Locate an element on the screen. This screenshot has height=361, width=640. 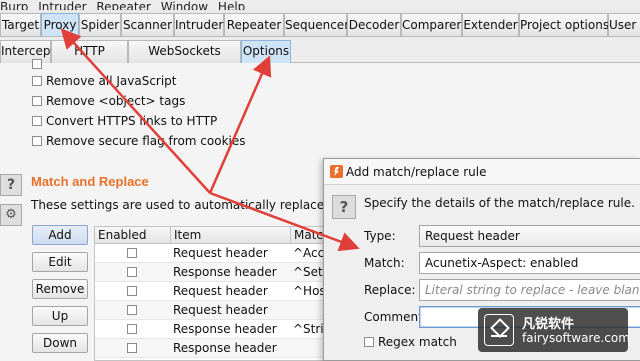
watermark-logo-icon is located at coordinates (499, 330).